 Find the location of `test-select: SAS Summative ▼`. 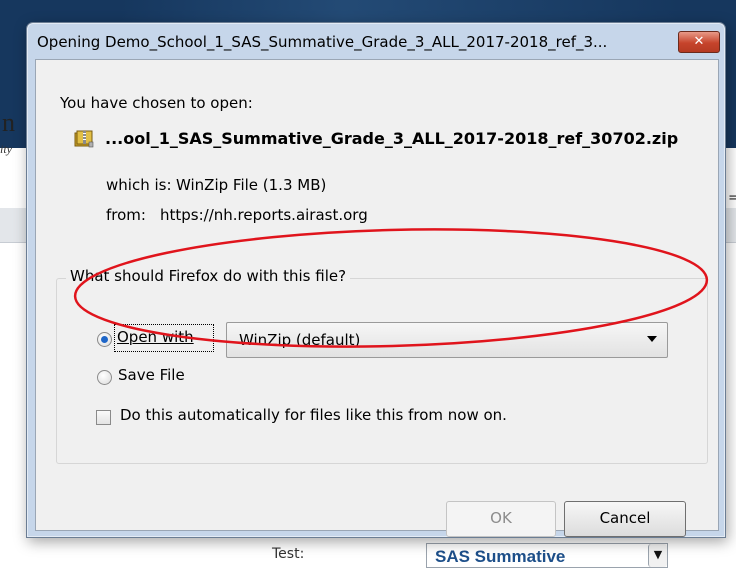

test-select: SAS Summative ▼ is located at coordinates (547, 555).